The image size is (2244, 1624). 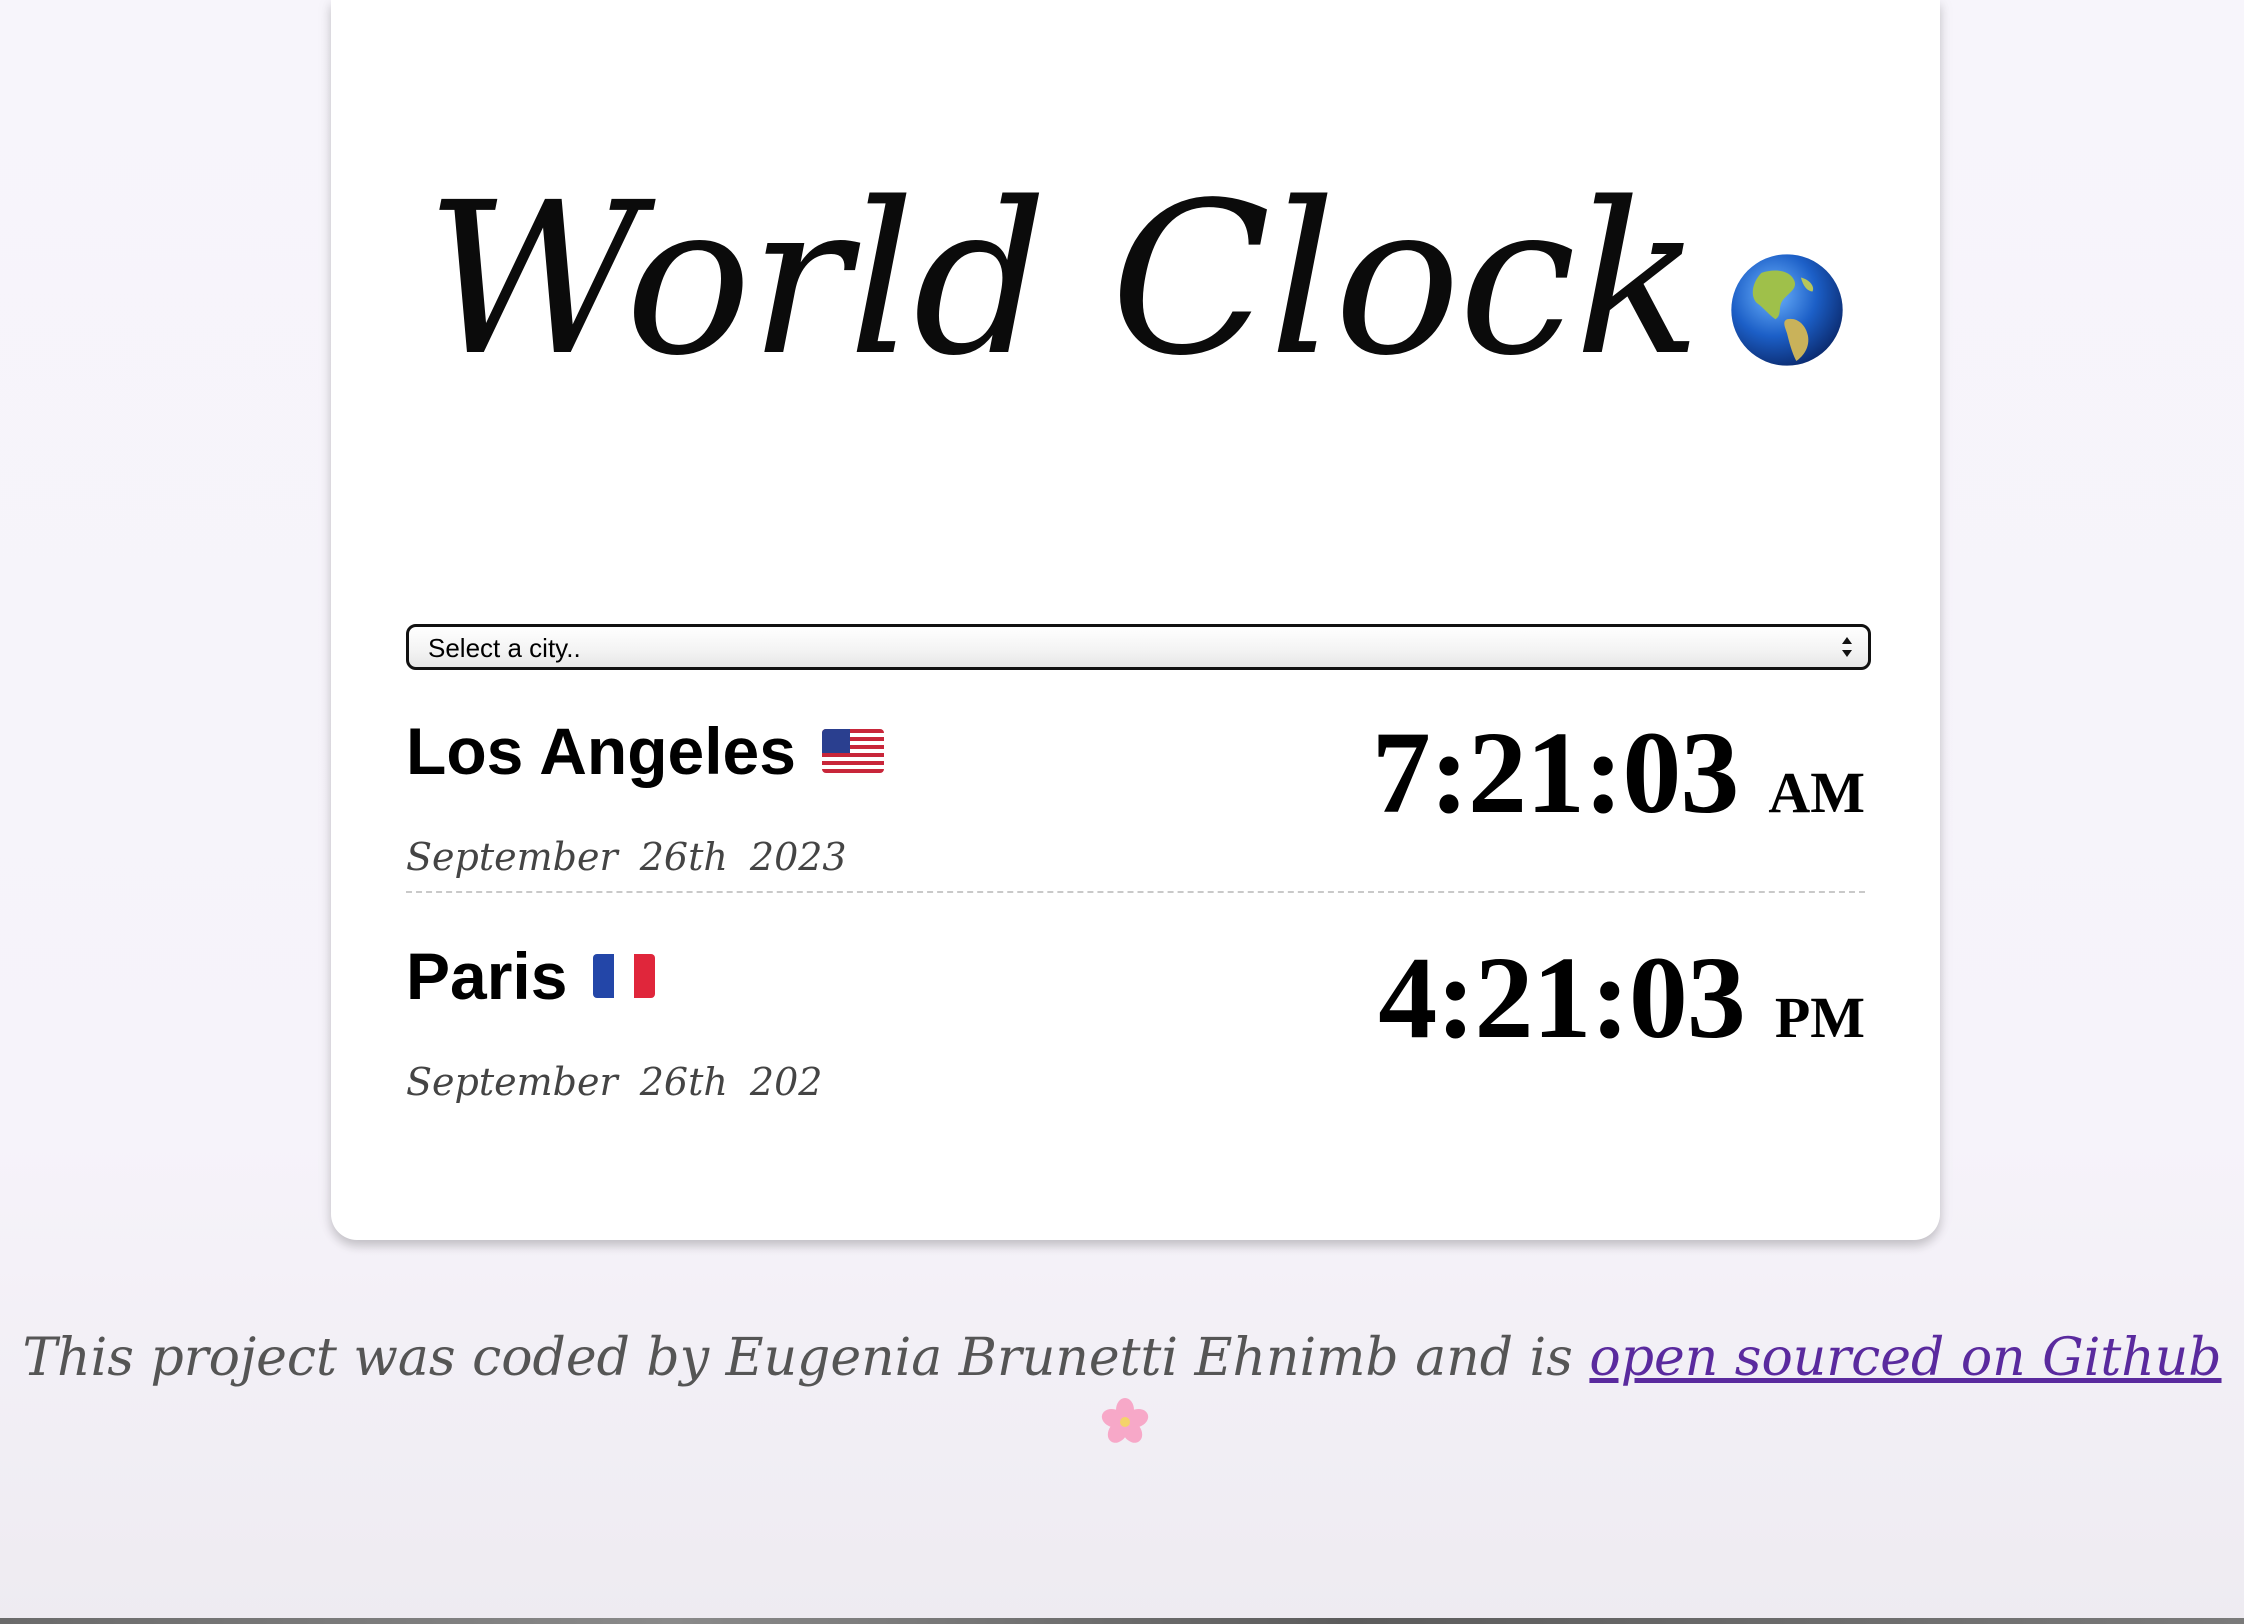 I want to click on city-name: Paris, so click(x=531, y=976).